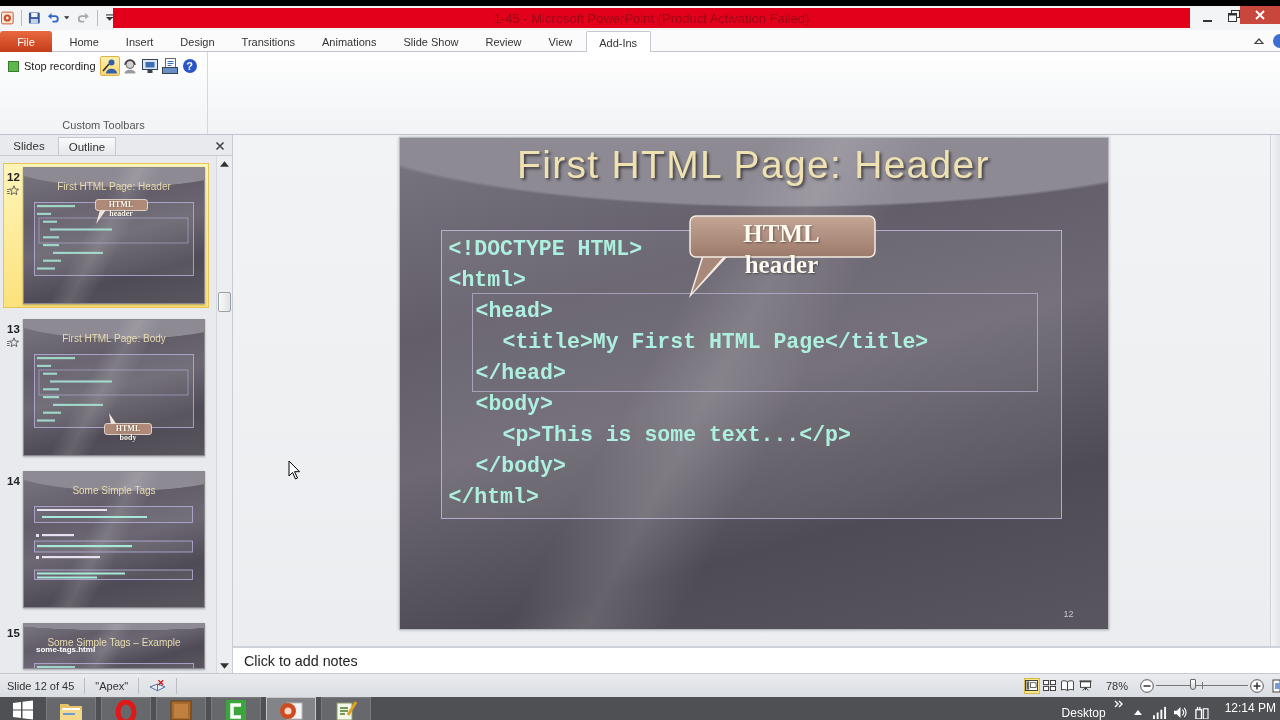  What do you see at coordinates (1259, 40) in the screenshot?
I see `chevron-up-icon` at bounding box center [1259, 40].